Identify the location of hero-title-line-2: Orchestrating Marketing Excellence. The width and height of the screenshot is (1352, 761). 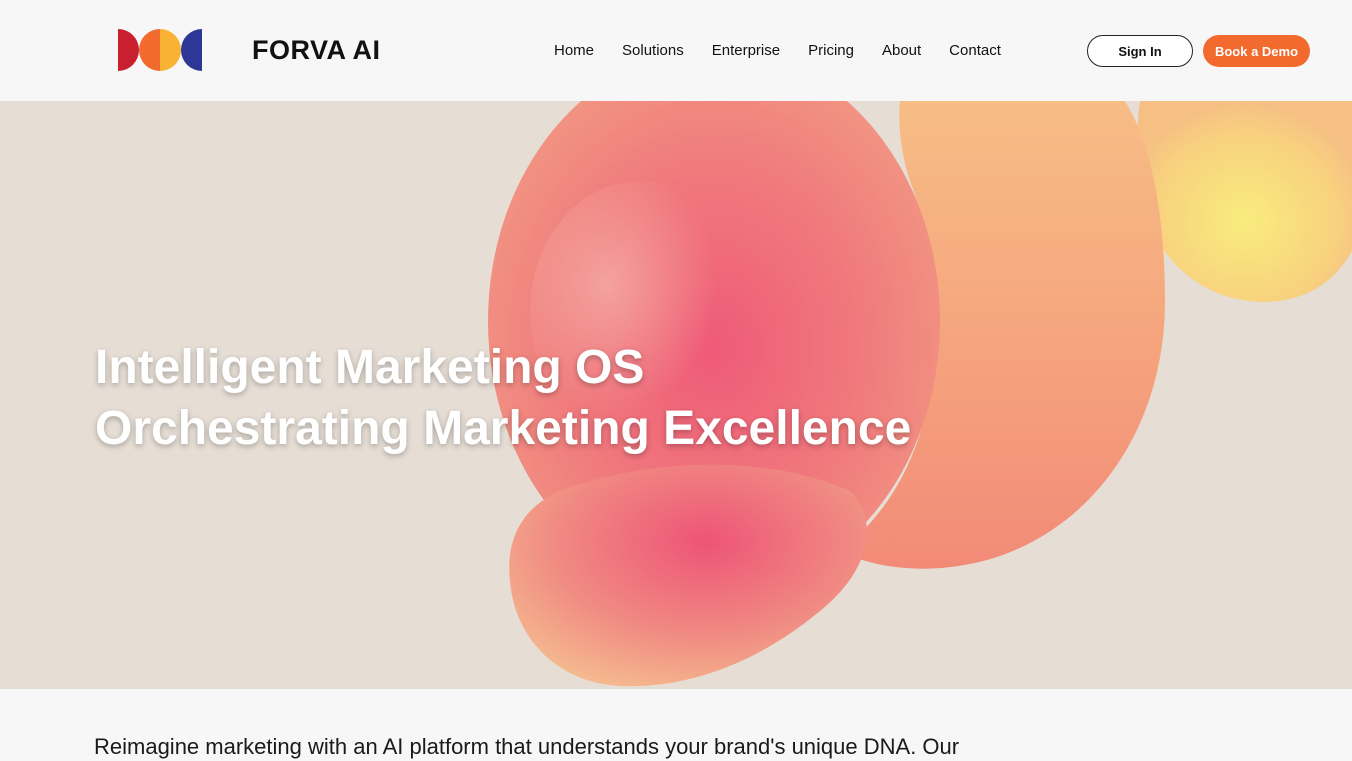
(503, 428).